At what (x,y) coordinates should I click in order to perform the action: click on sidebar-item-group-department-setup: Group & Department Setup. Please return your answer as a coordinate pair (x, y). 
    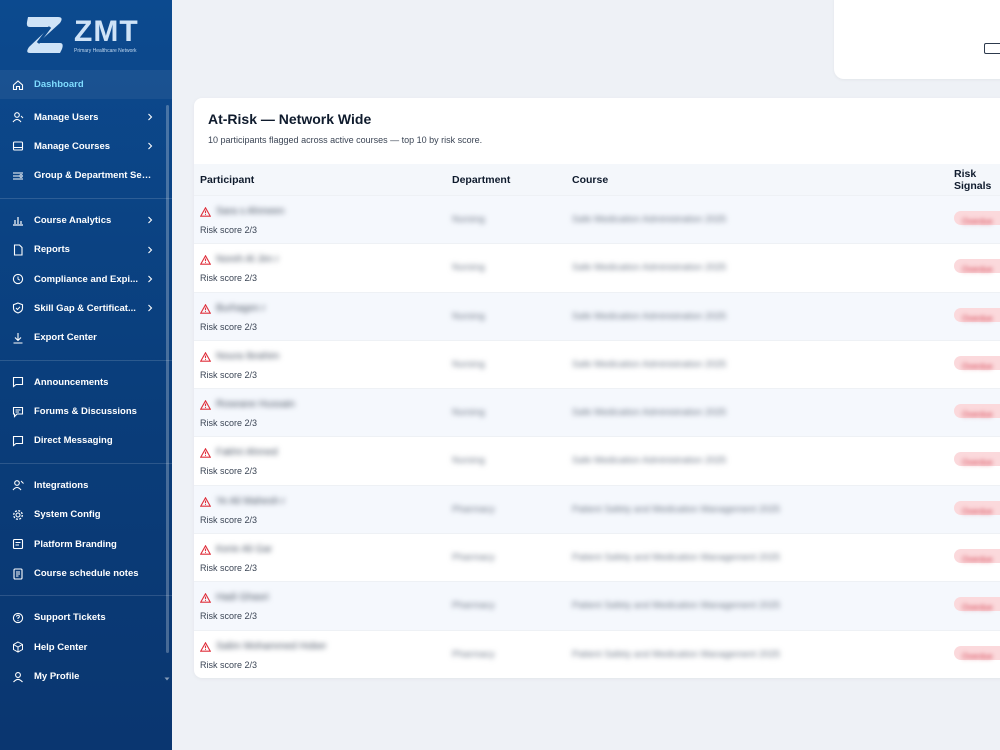
    Looking at the image, I should click on (86, 175).